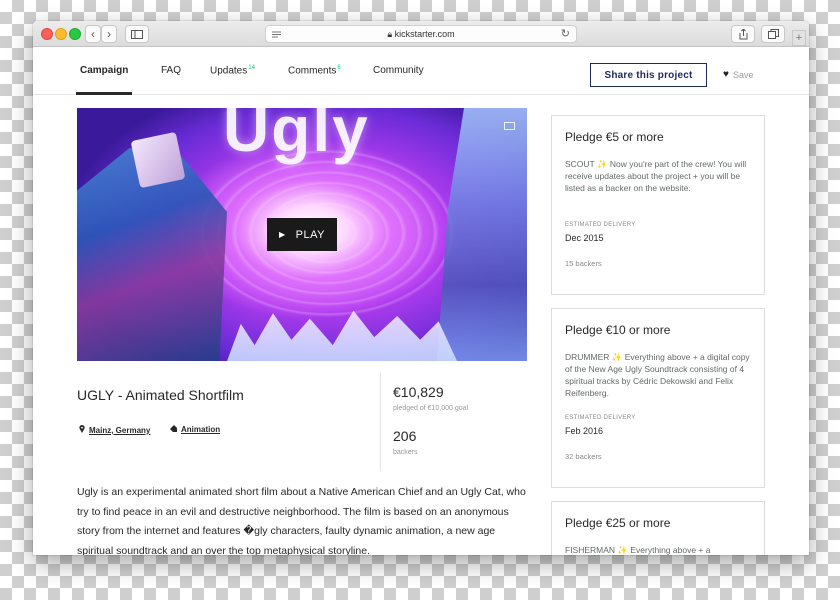  I want to click on forward-icon: ›, so click(109, 34).